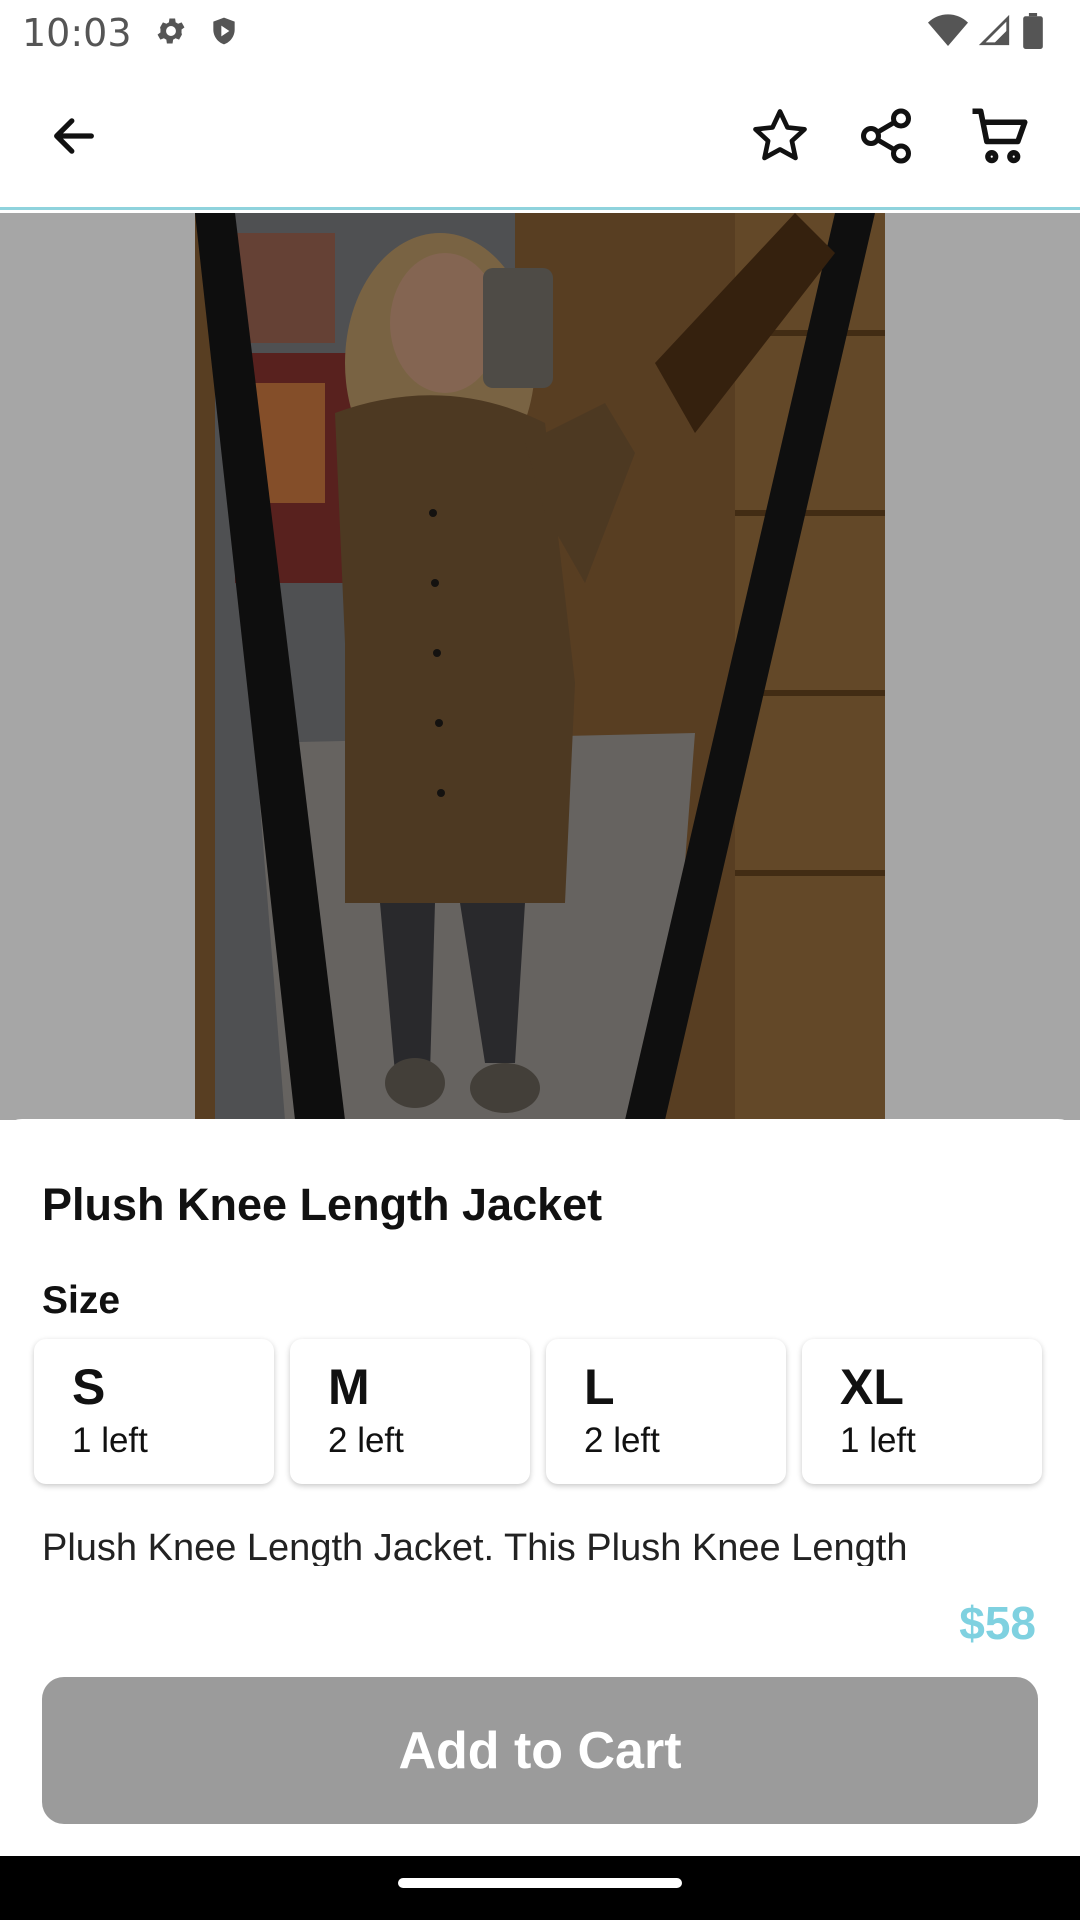 This screenshot has width=1080, height=1920. I want to click on size-label: Size, so click(81, 1300).